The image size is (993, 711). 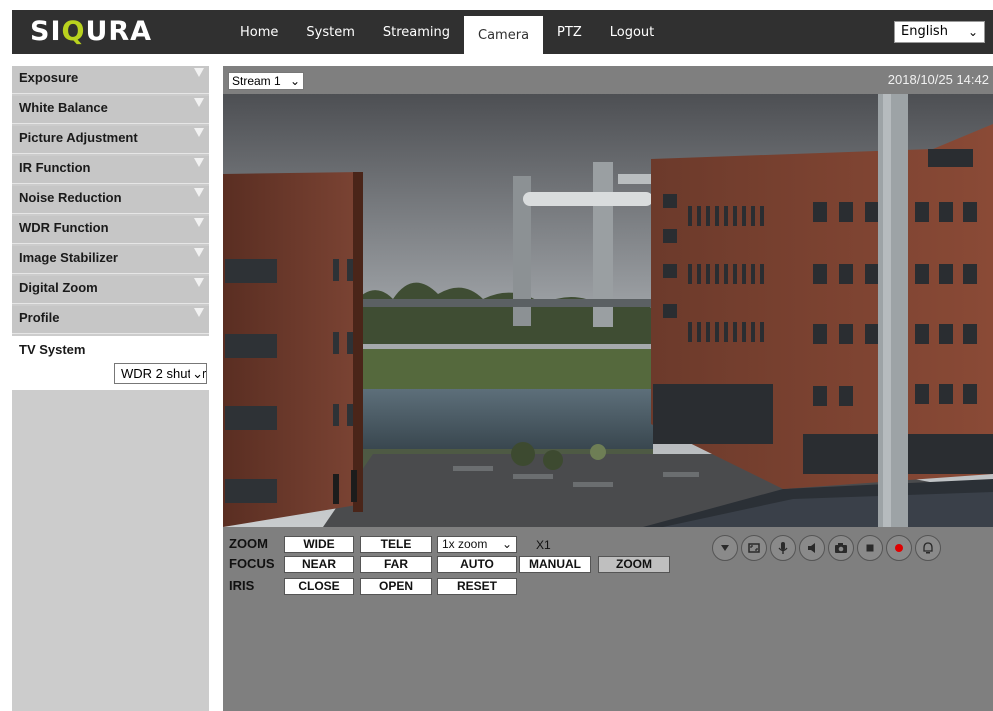 I want to click on sidebar-item-noise-reduction: Noise Reduction, so click(x=110, y=200).